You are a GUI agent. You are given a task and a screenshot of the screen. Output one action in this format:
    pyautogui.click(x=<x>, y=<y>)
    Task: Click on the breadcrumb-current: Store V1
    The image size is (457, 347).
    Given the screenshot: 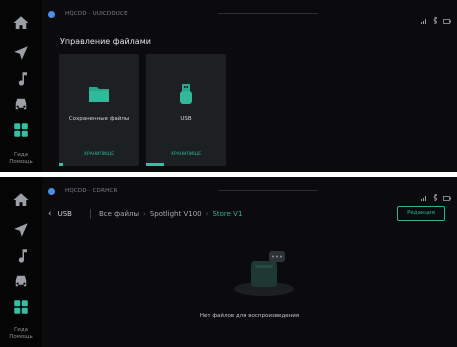 What is the action you would take?
    pyautogui.click(x=227, y=214)
    